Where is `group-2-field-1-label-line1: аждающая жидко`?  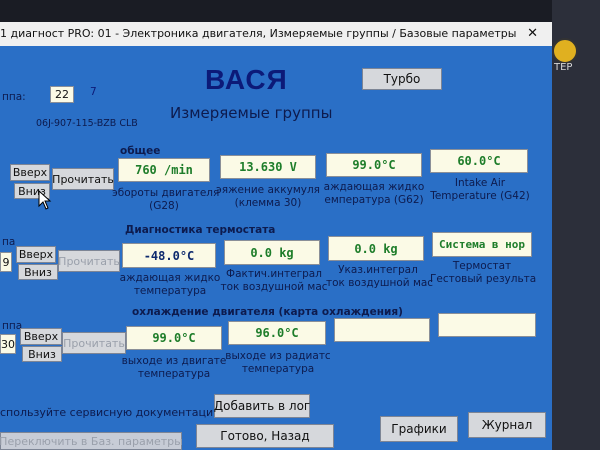
group-2-field-1-label-line1: аждающая жидко is located at coordinates (170, 278).